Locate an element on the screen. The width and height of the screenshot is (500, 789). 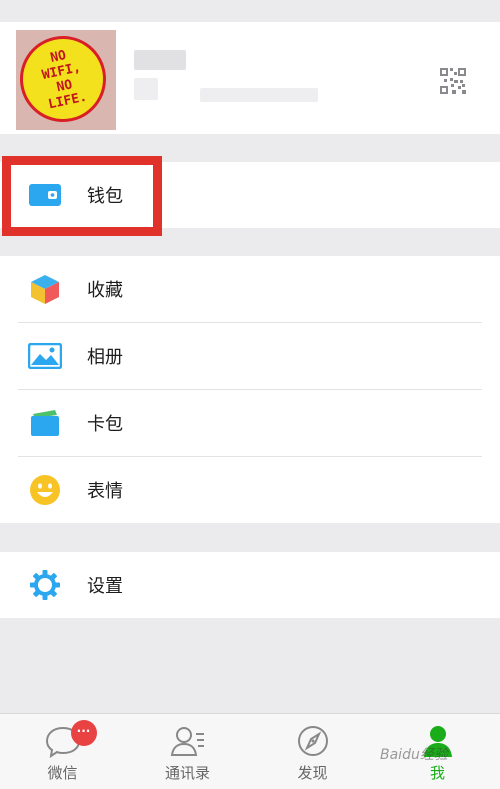
menu-label-stickers: 表情 is located at coordinates (105, 491).